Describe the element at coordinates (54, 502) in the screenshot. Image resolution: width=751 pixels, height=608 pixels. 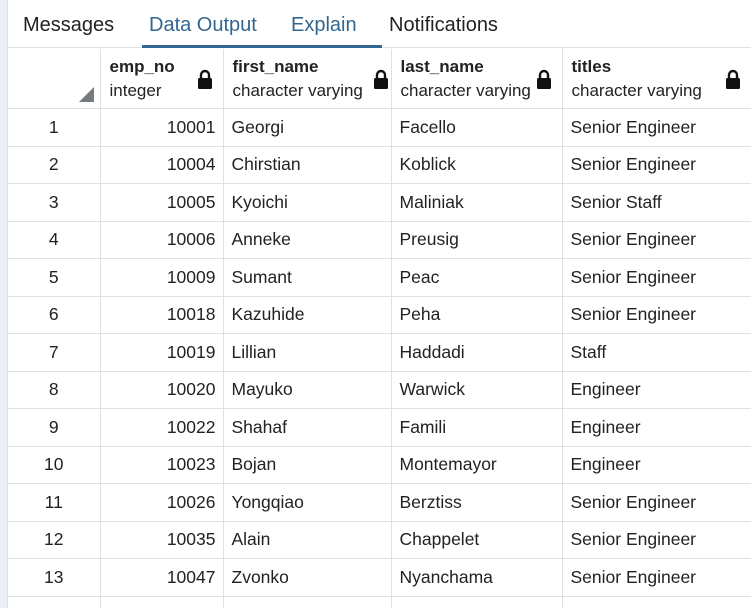
I see `row-index: 11` at that location.